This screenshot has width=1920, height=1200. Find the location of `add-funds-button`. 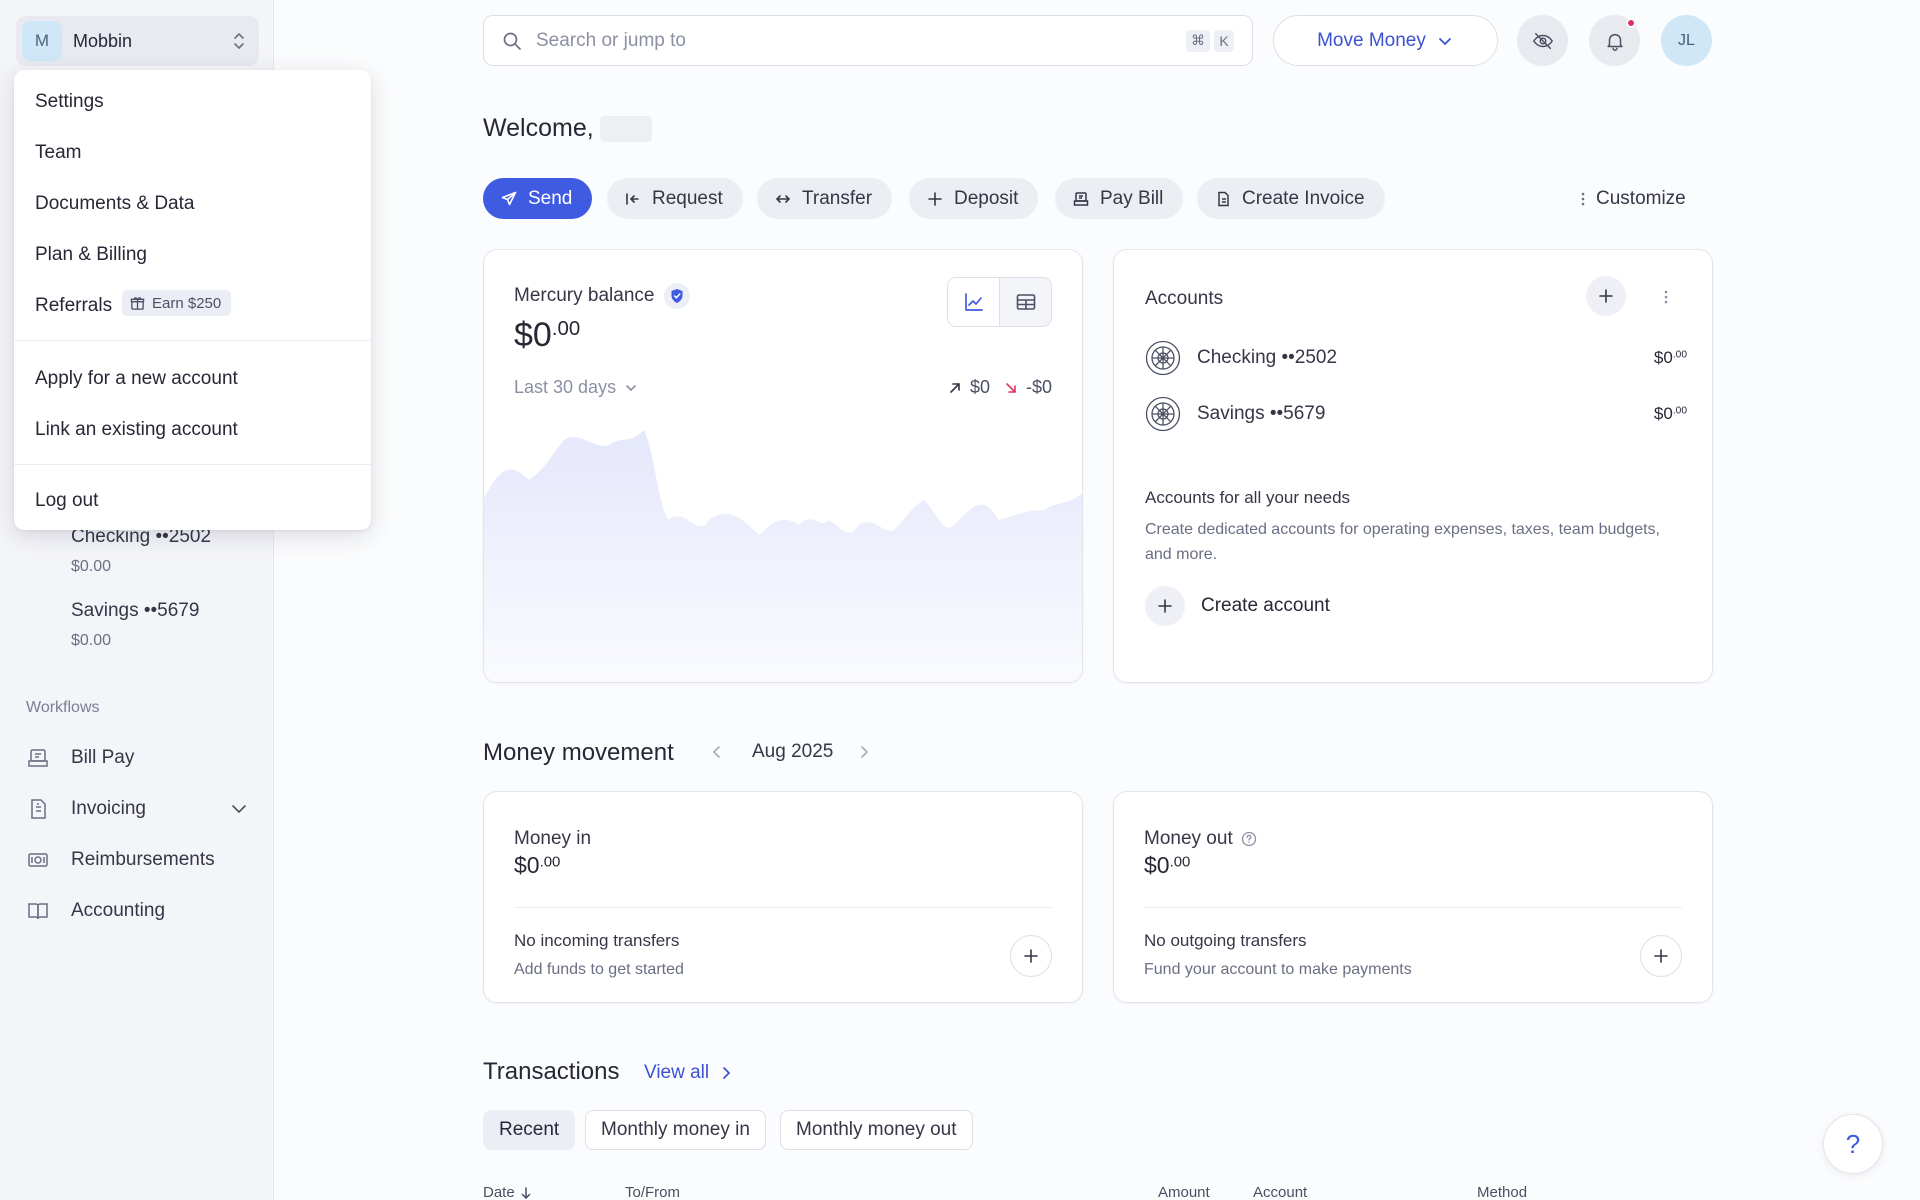

add-funds-button is located at coordinates (1031, 956).